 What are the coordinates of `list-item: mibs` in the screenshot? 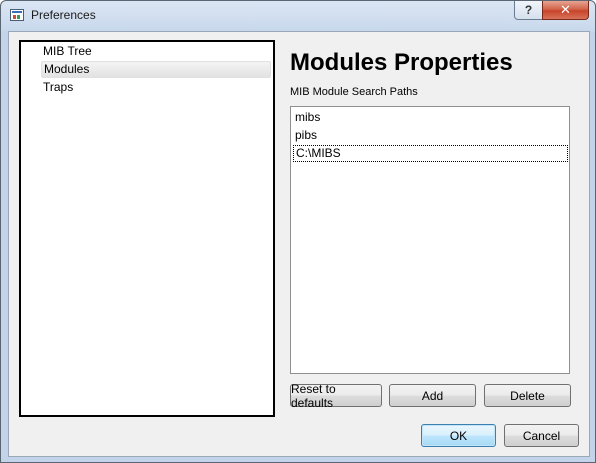 It's located at (430, 117).